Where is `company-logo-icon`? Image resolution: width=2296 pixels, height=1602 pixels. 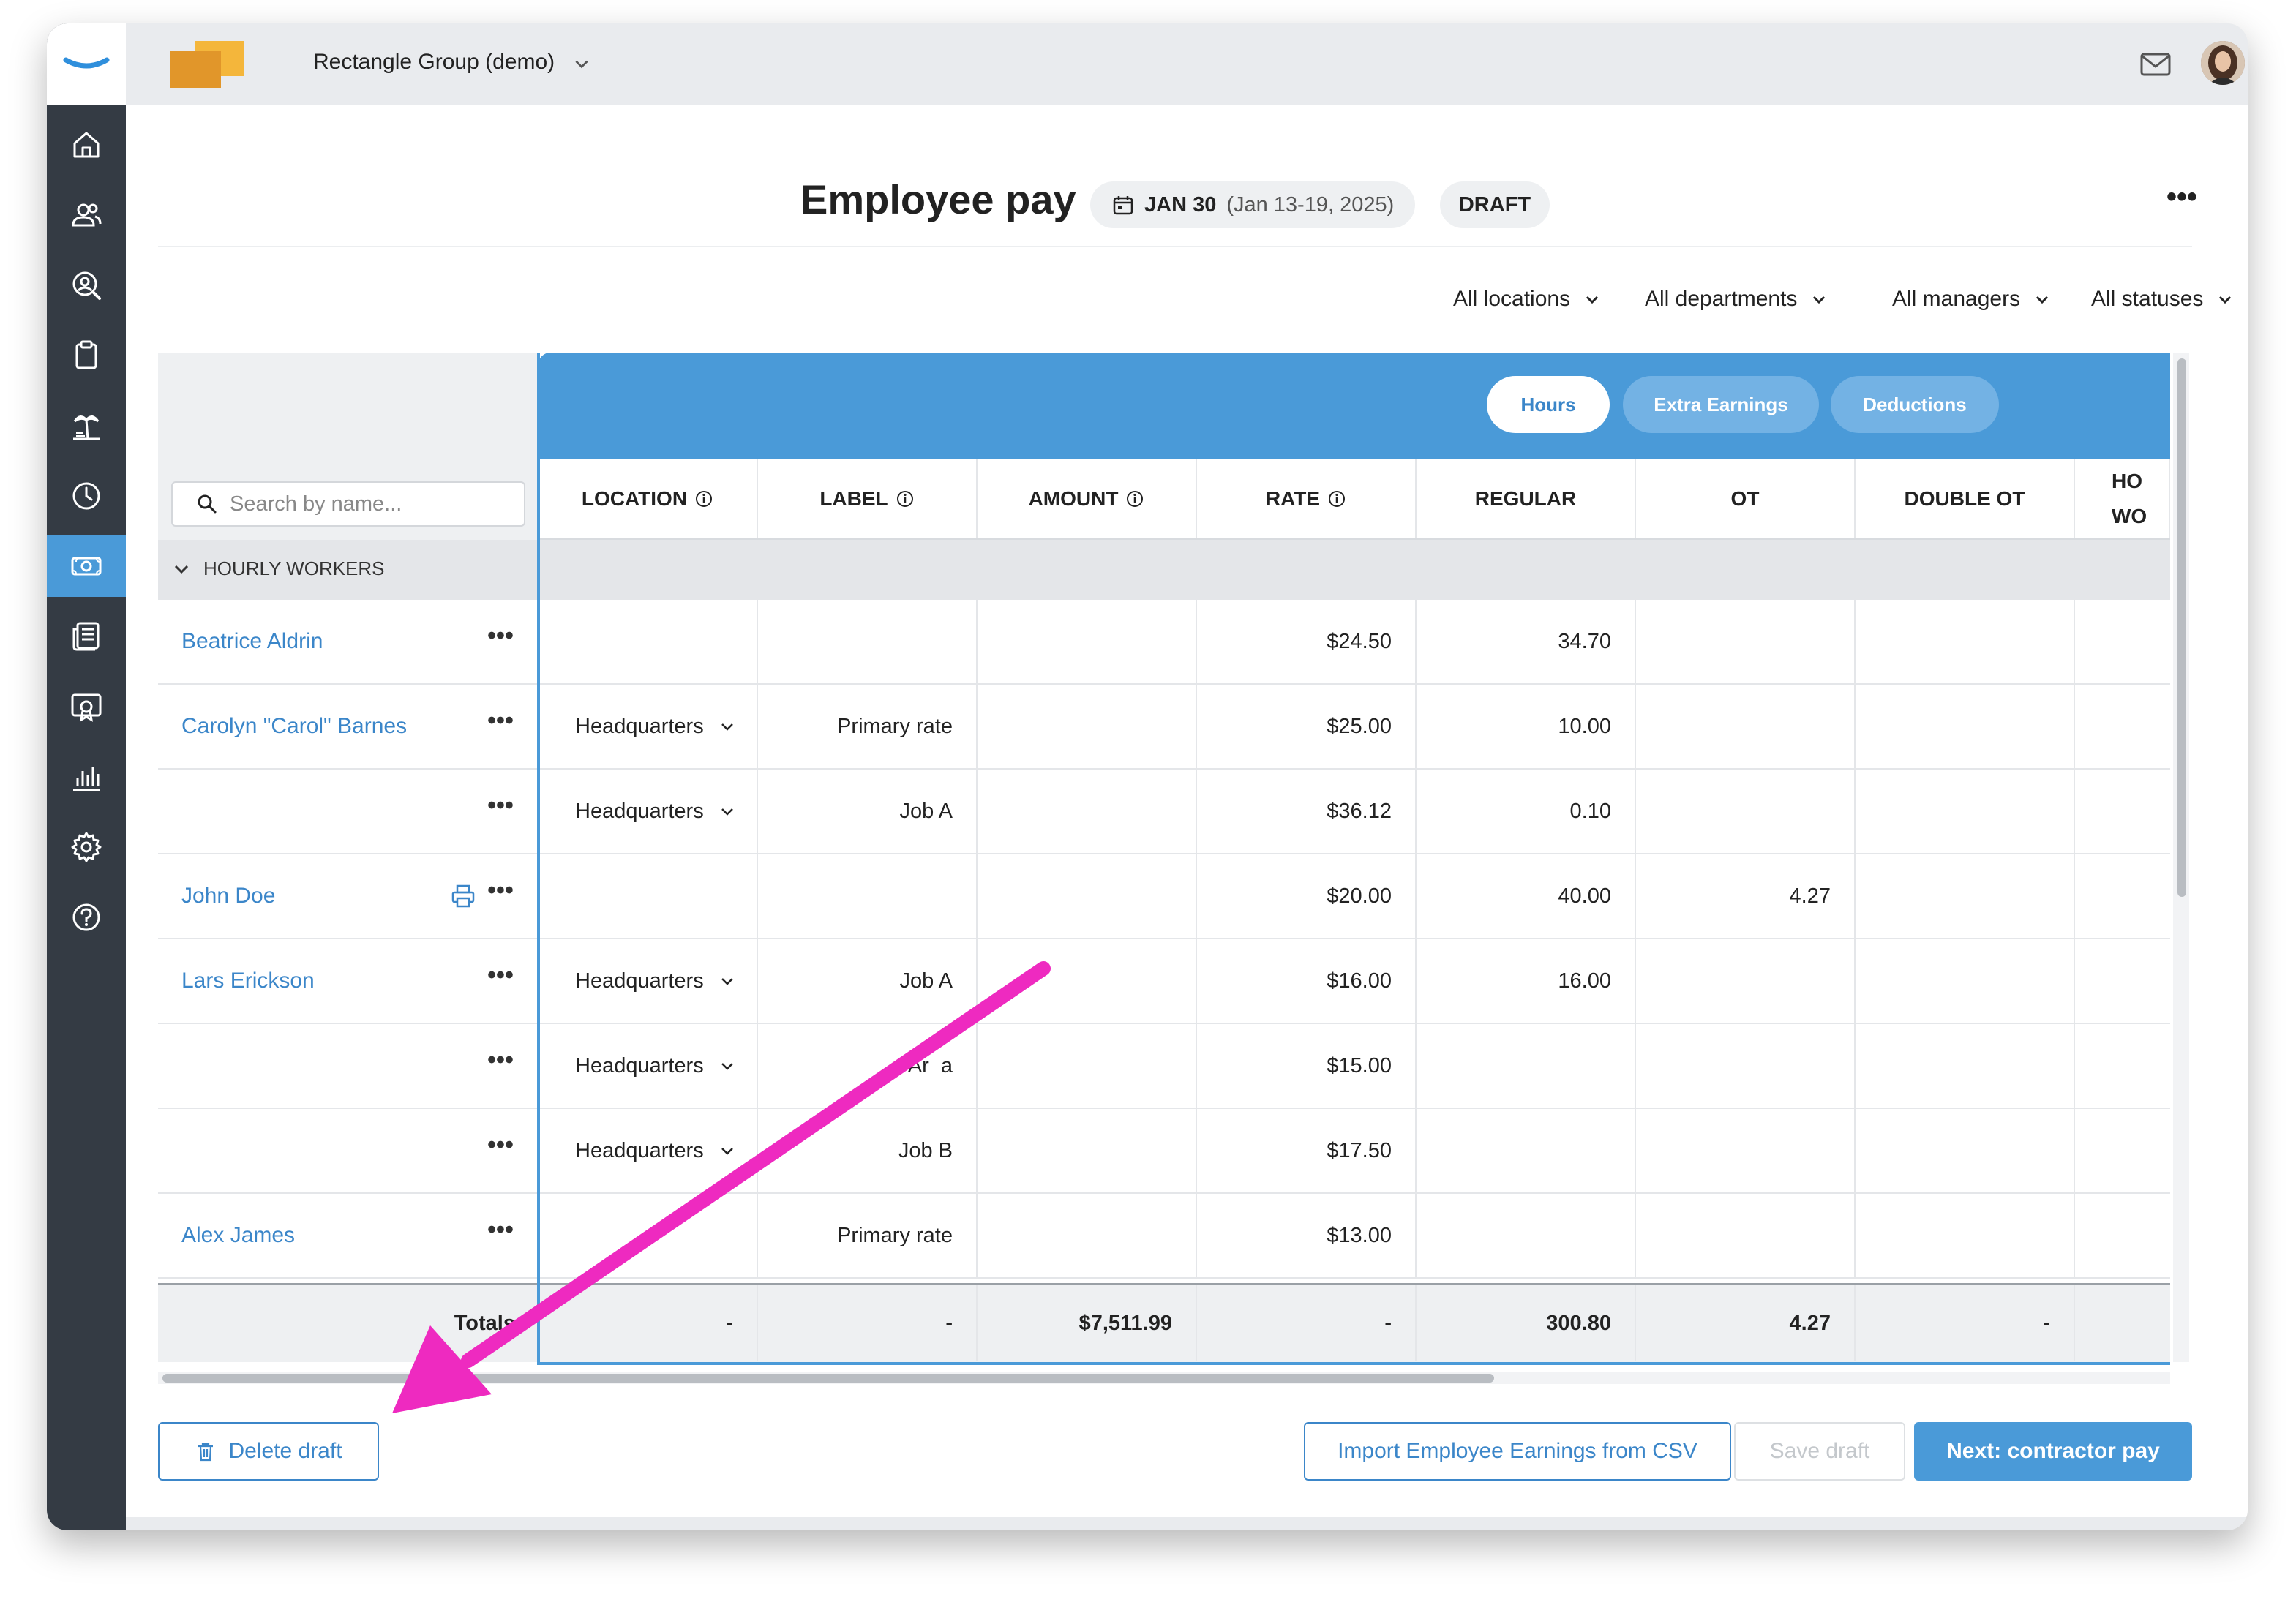
company-logo-icon is located at coordinates (208, 64).